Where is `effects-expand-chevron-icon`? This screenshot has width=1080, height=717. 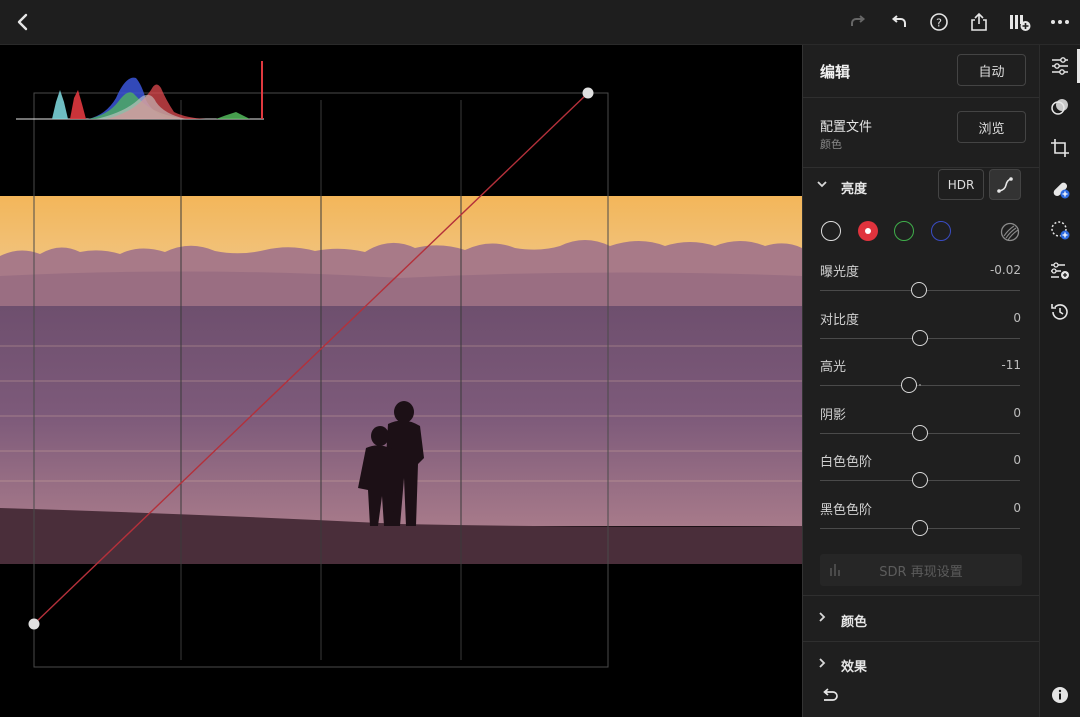
effects-expand-chevron-icon is located at coordinates (822, 664).